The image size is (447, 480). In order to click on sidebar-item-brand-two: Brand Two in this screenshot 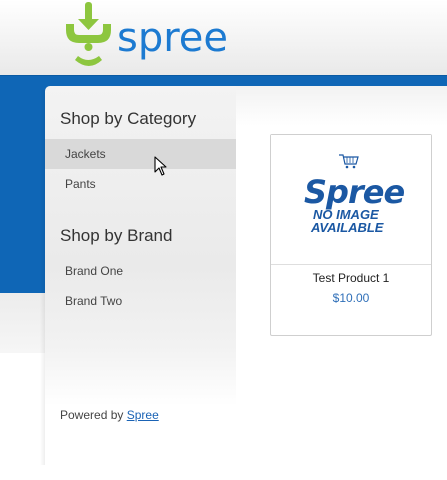, I will do `click(140, 301)`.